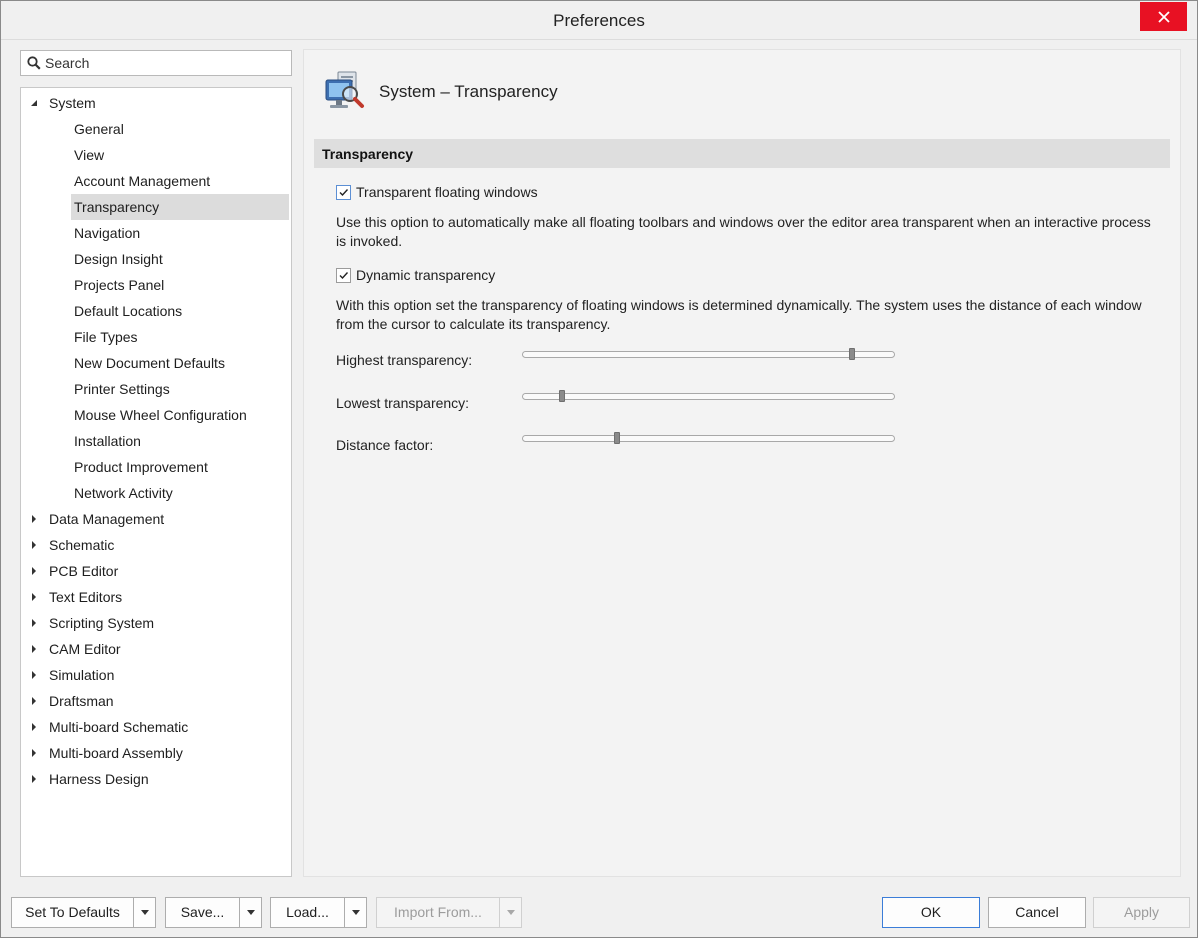 The width and height of the screenshot is (1198, 938). Describe the element at coordinates (156, 103) in the screenshot. I see `tree-item-system: System` at that location.